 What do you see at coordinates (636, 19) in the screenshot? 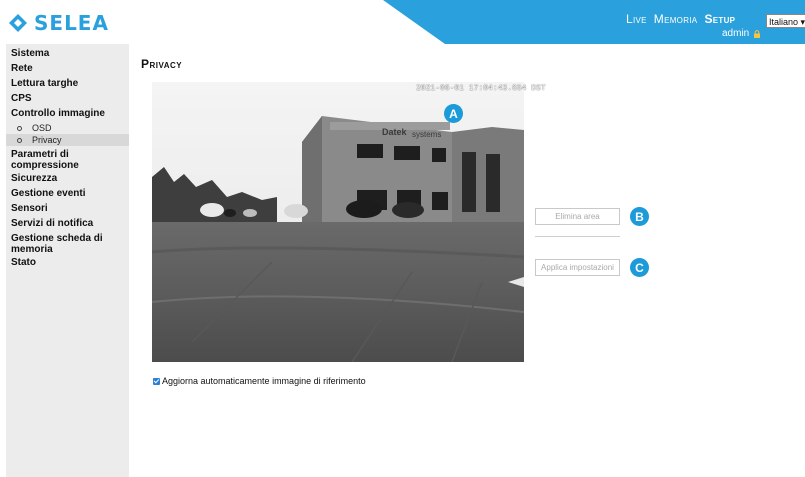
I see `nav-live: Live` at bounding box center [636, 19].